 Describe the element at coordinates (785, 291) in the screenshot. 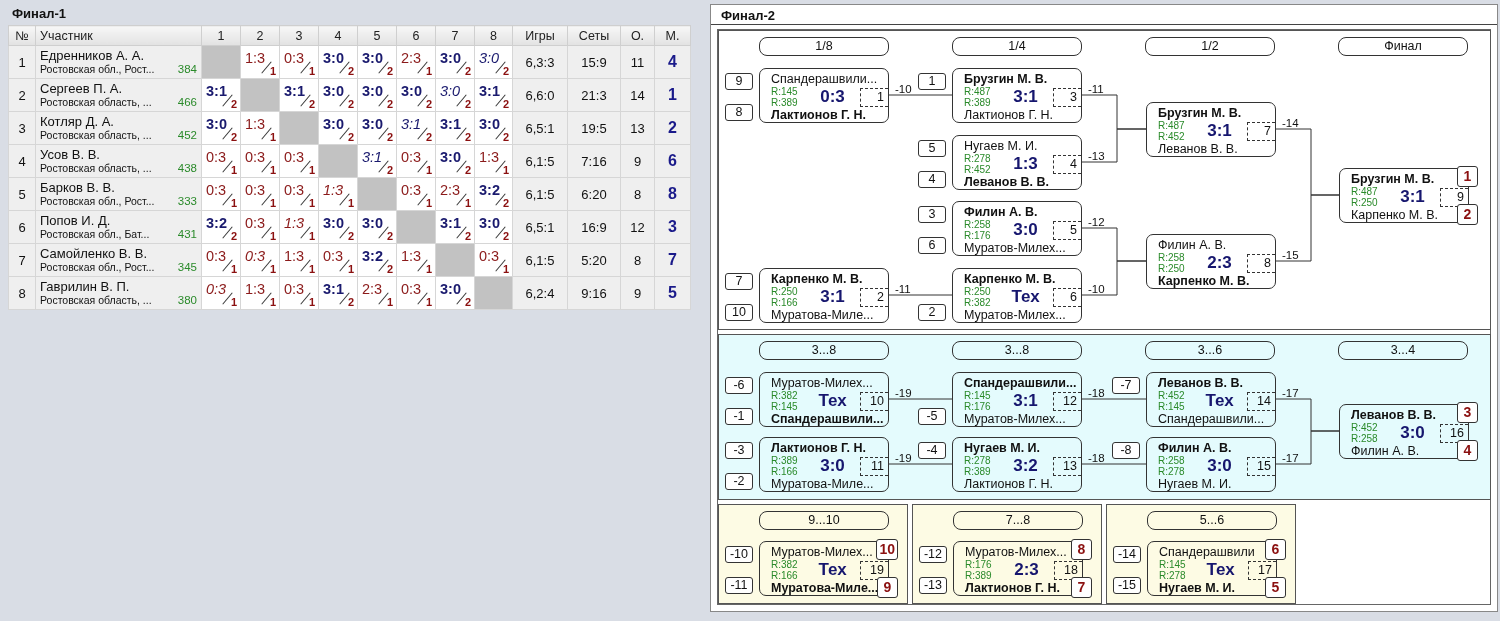

I see `rating-text: R:250` at that location.